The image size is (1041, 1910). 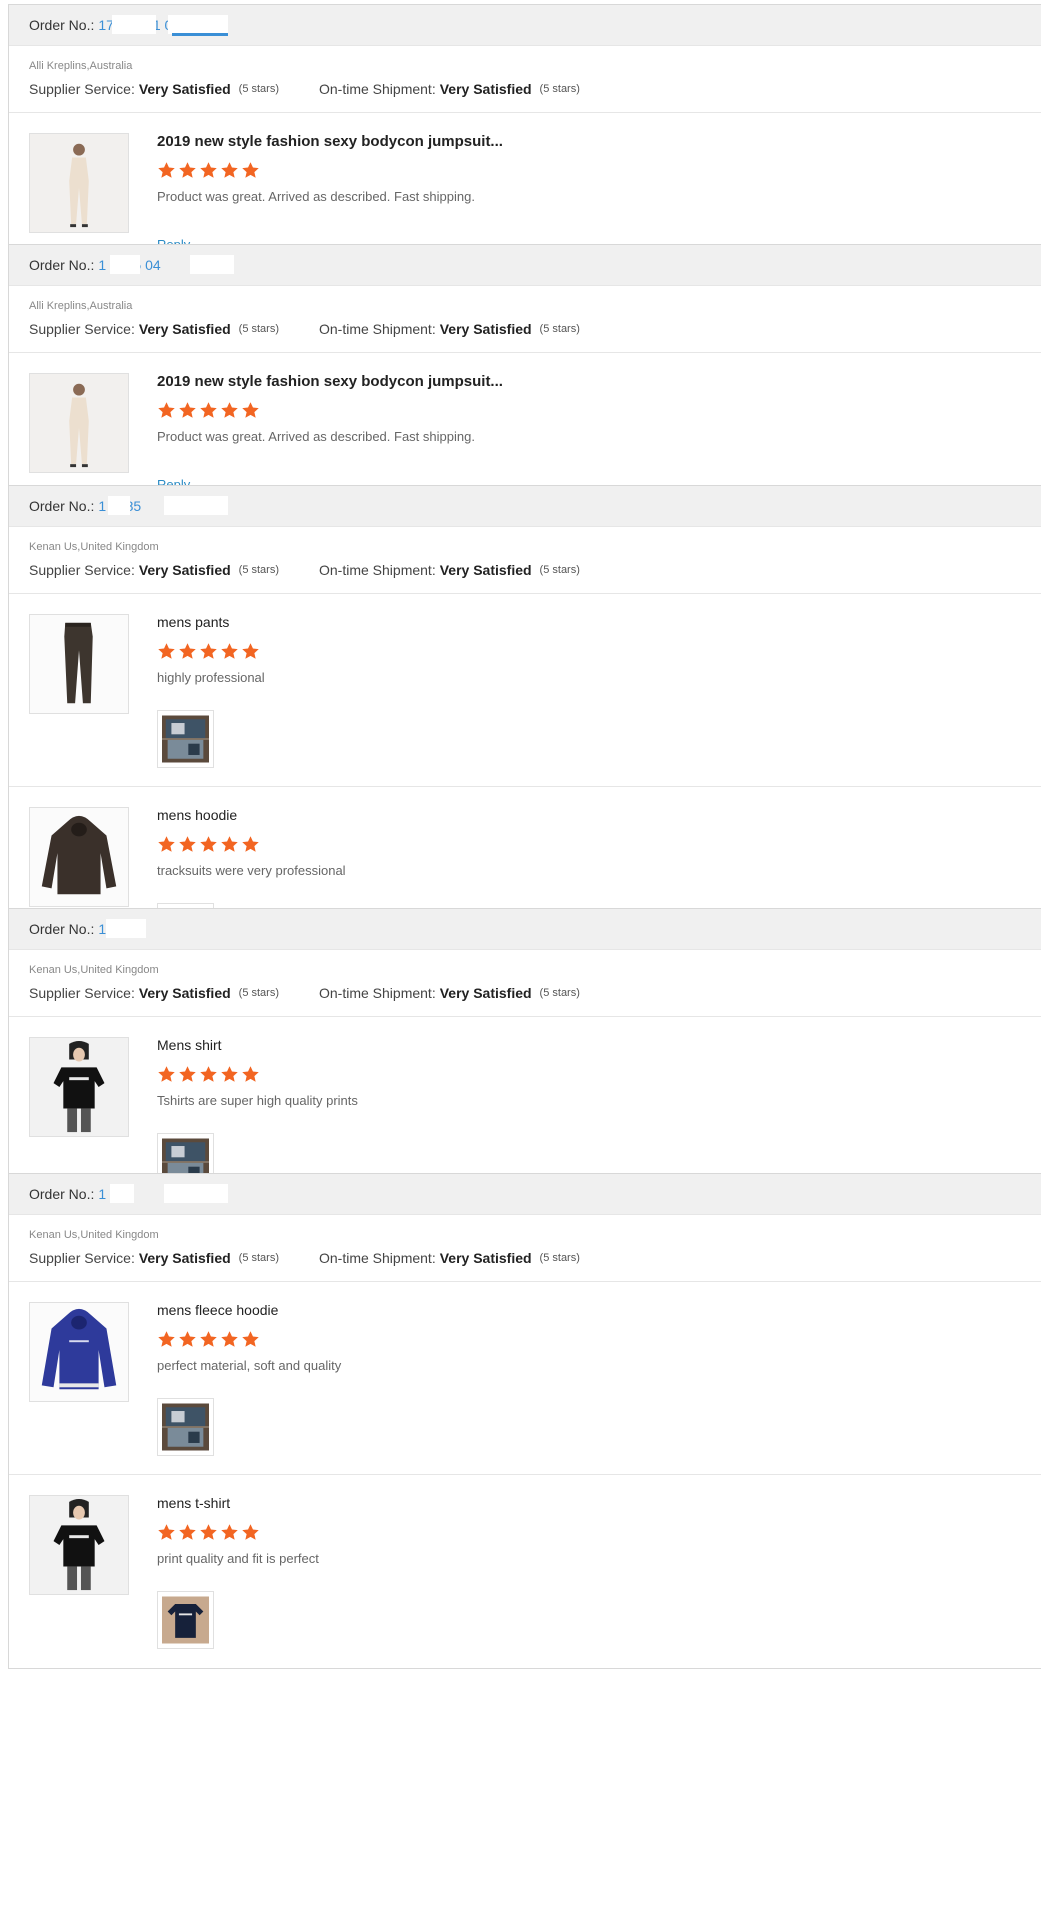 I want to click on product-title-link: mens hoodie, so click(x=197, y=815).